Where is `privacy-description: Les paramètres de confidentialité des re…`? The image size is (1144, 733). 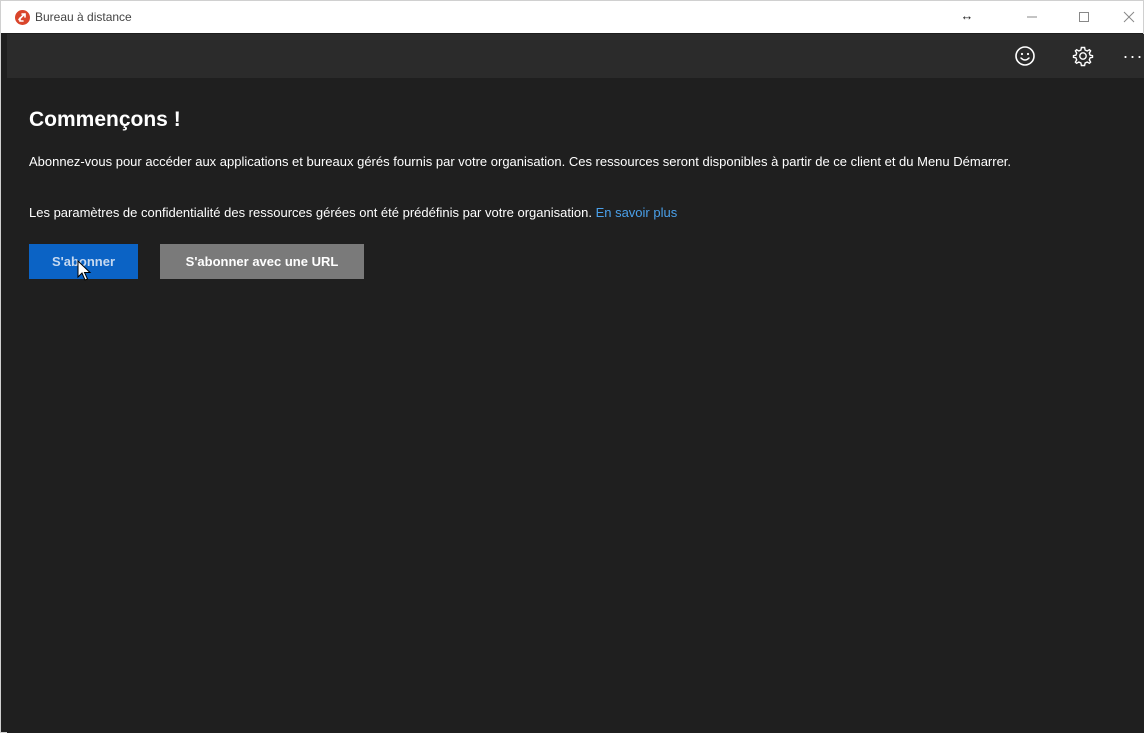 privacy-description: Les paramètres de confidentialité des re… is located at coordinates (569, 213).